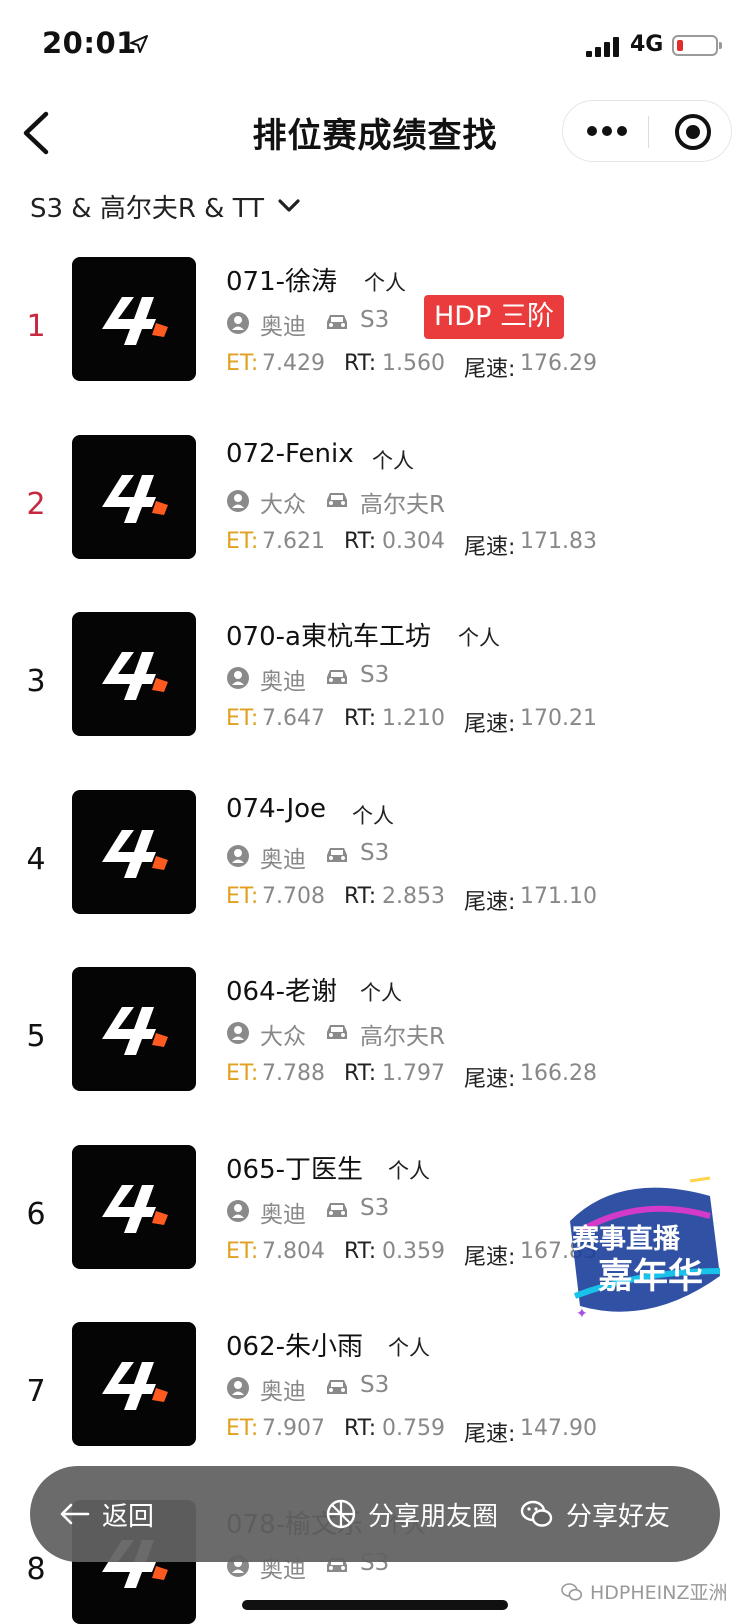 Image resolution: width=750 pixels, height=1624 pixels. I want to click on rt-value: 0.359, so click(413, 1251).